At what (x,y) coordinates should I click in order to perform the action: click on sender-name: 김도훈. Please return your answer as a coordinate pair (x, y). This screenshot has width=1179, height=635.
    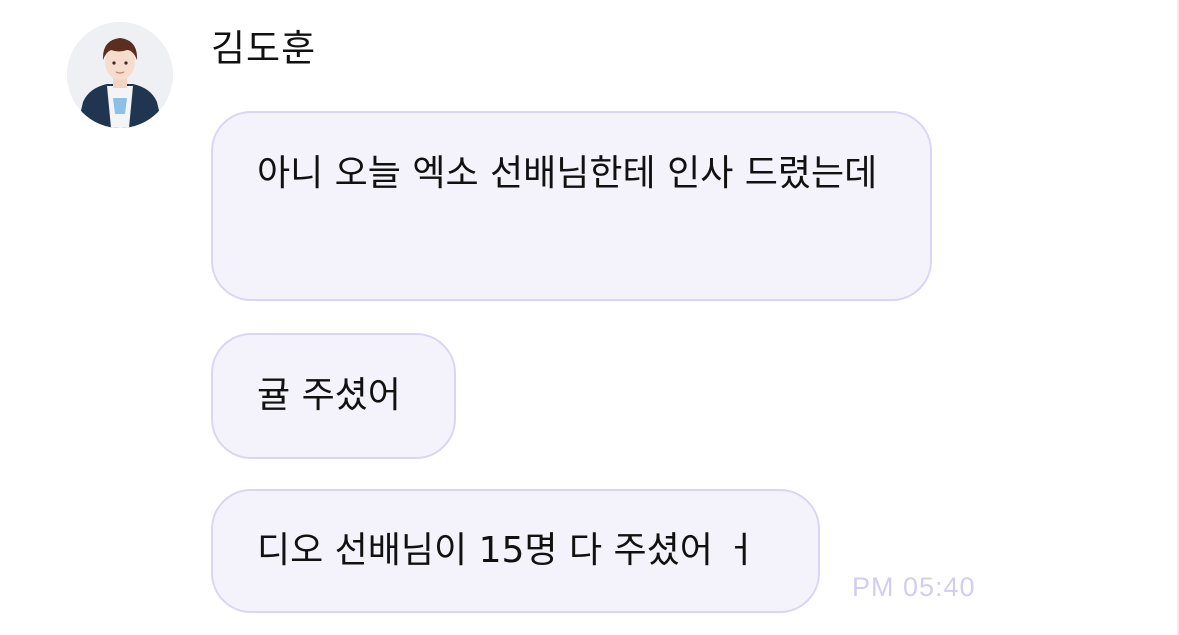
    Looking at the image, I should click on (264, 48).